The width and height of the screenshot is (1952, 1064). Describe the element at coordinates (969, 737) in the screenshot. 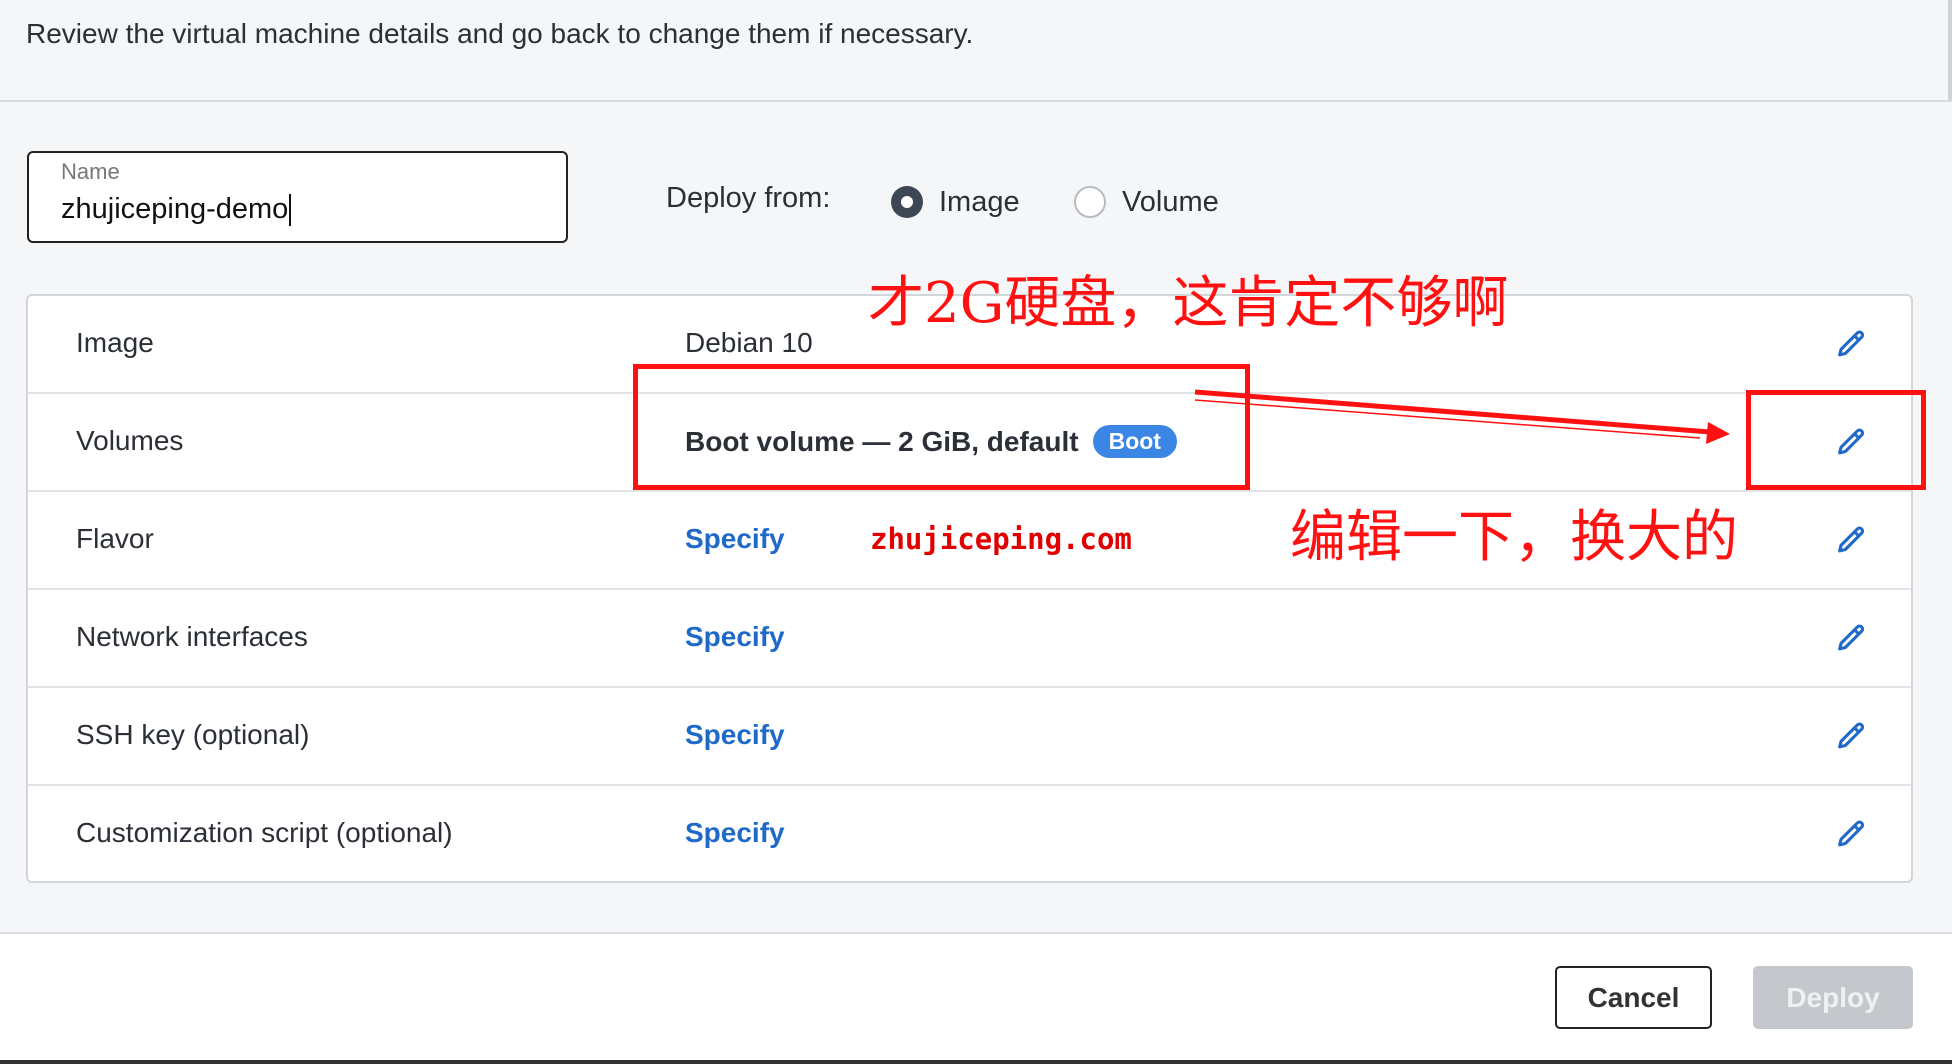

I see `summary-row-ssh-key: SSH key (optional) Specify` at that location.